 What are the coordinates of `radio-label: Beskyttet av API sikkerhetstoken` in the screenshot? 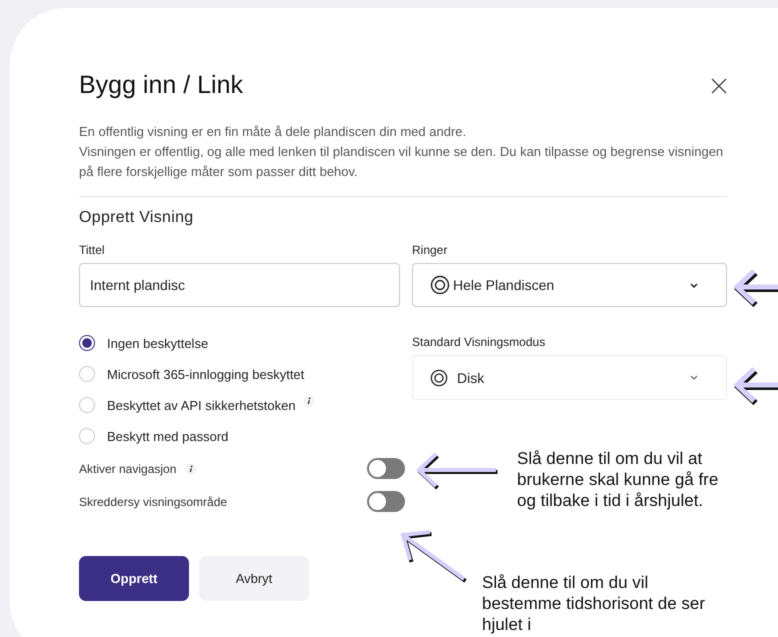 It's located at (201, 405).